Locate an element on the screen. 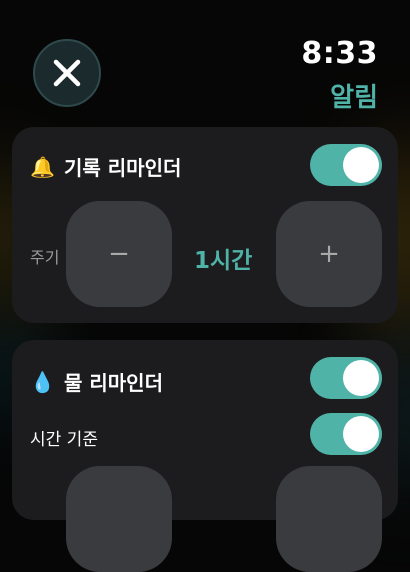  decrement-button: − is located at coordinates (119, 254).